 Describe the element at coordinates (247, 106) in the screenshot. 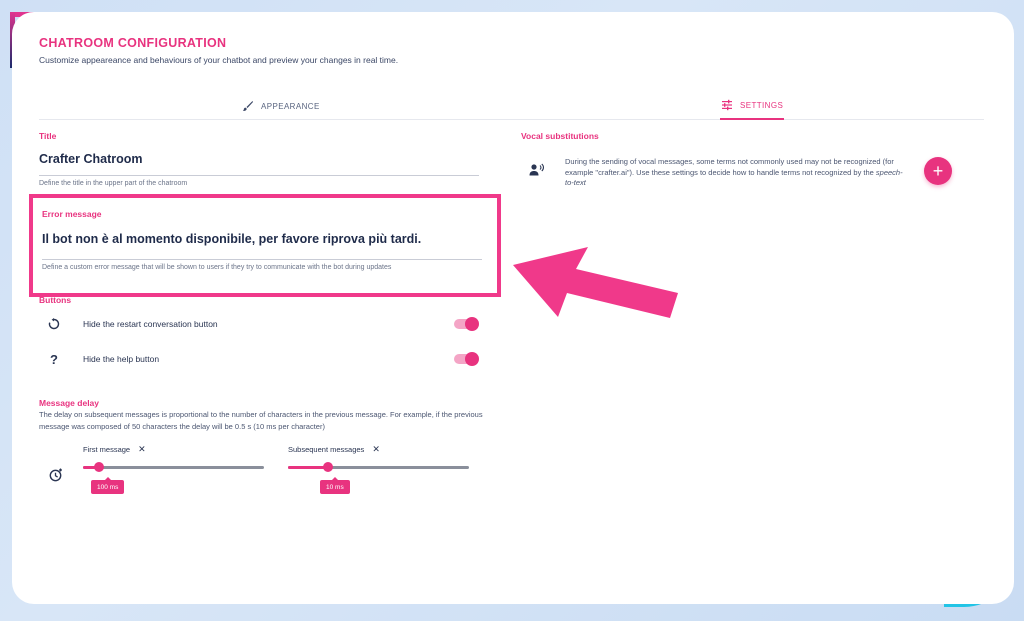

I see `brush-icon` at that location.